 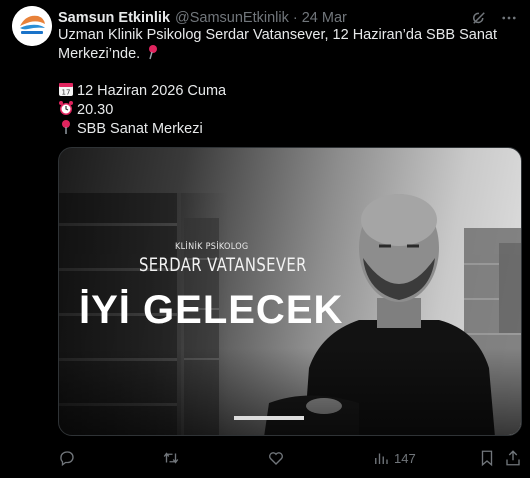 I want to click on text-line-2-content: Merkezi’nde., so click(x=99, y=54).